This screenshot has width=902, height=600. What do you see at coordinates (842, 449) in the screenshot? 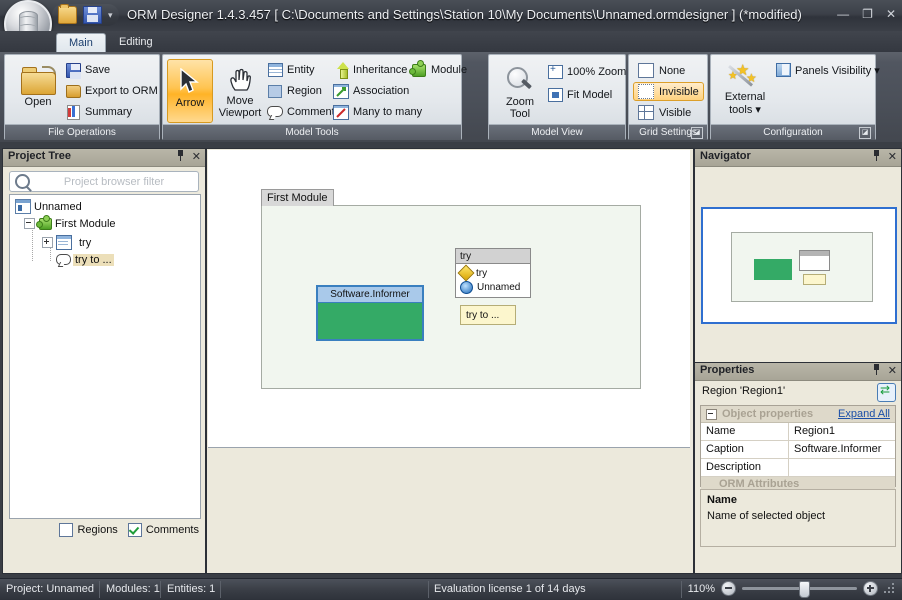
I see `property-value: Software.Informer` at bounding box center [842, 449].